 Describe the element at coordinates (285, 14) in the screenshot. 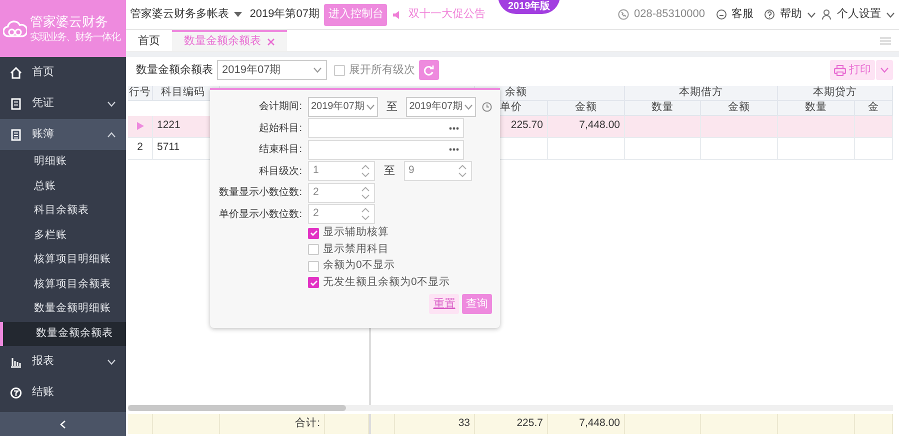

I see `period-label: 2019年第07期` at that location.